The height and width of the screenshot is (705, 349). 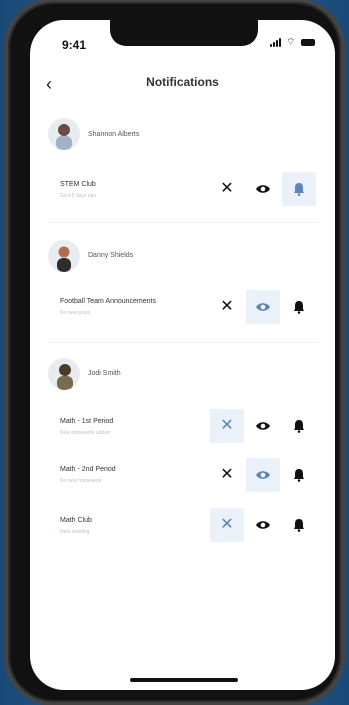 I want to click on person-name: Jodi Smith, so click(x=104, y=373).